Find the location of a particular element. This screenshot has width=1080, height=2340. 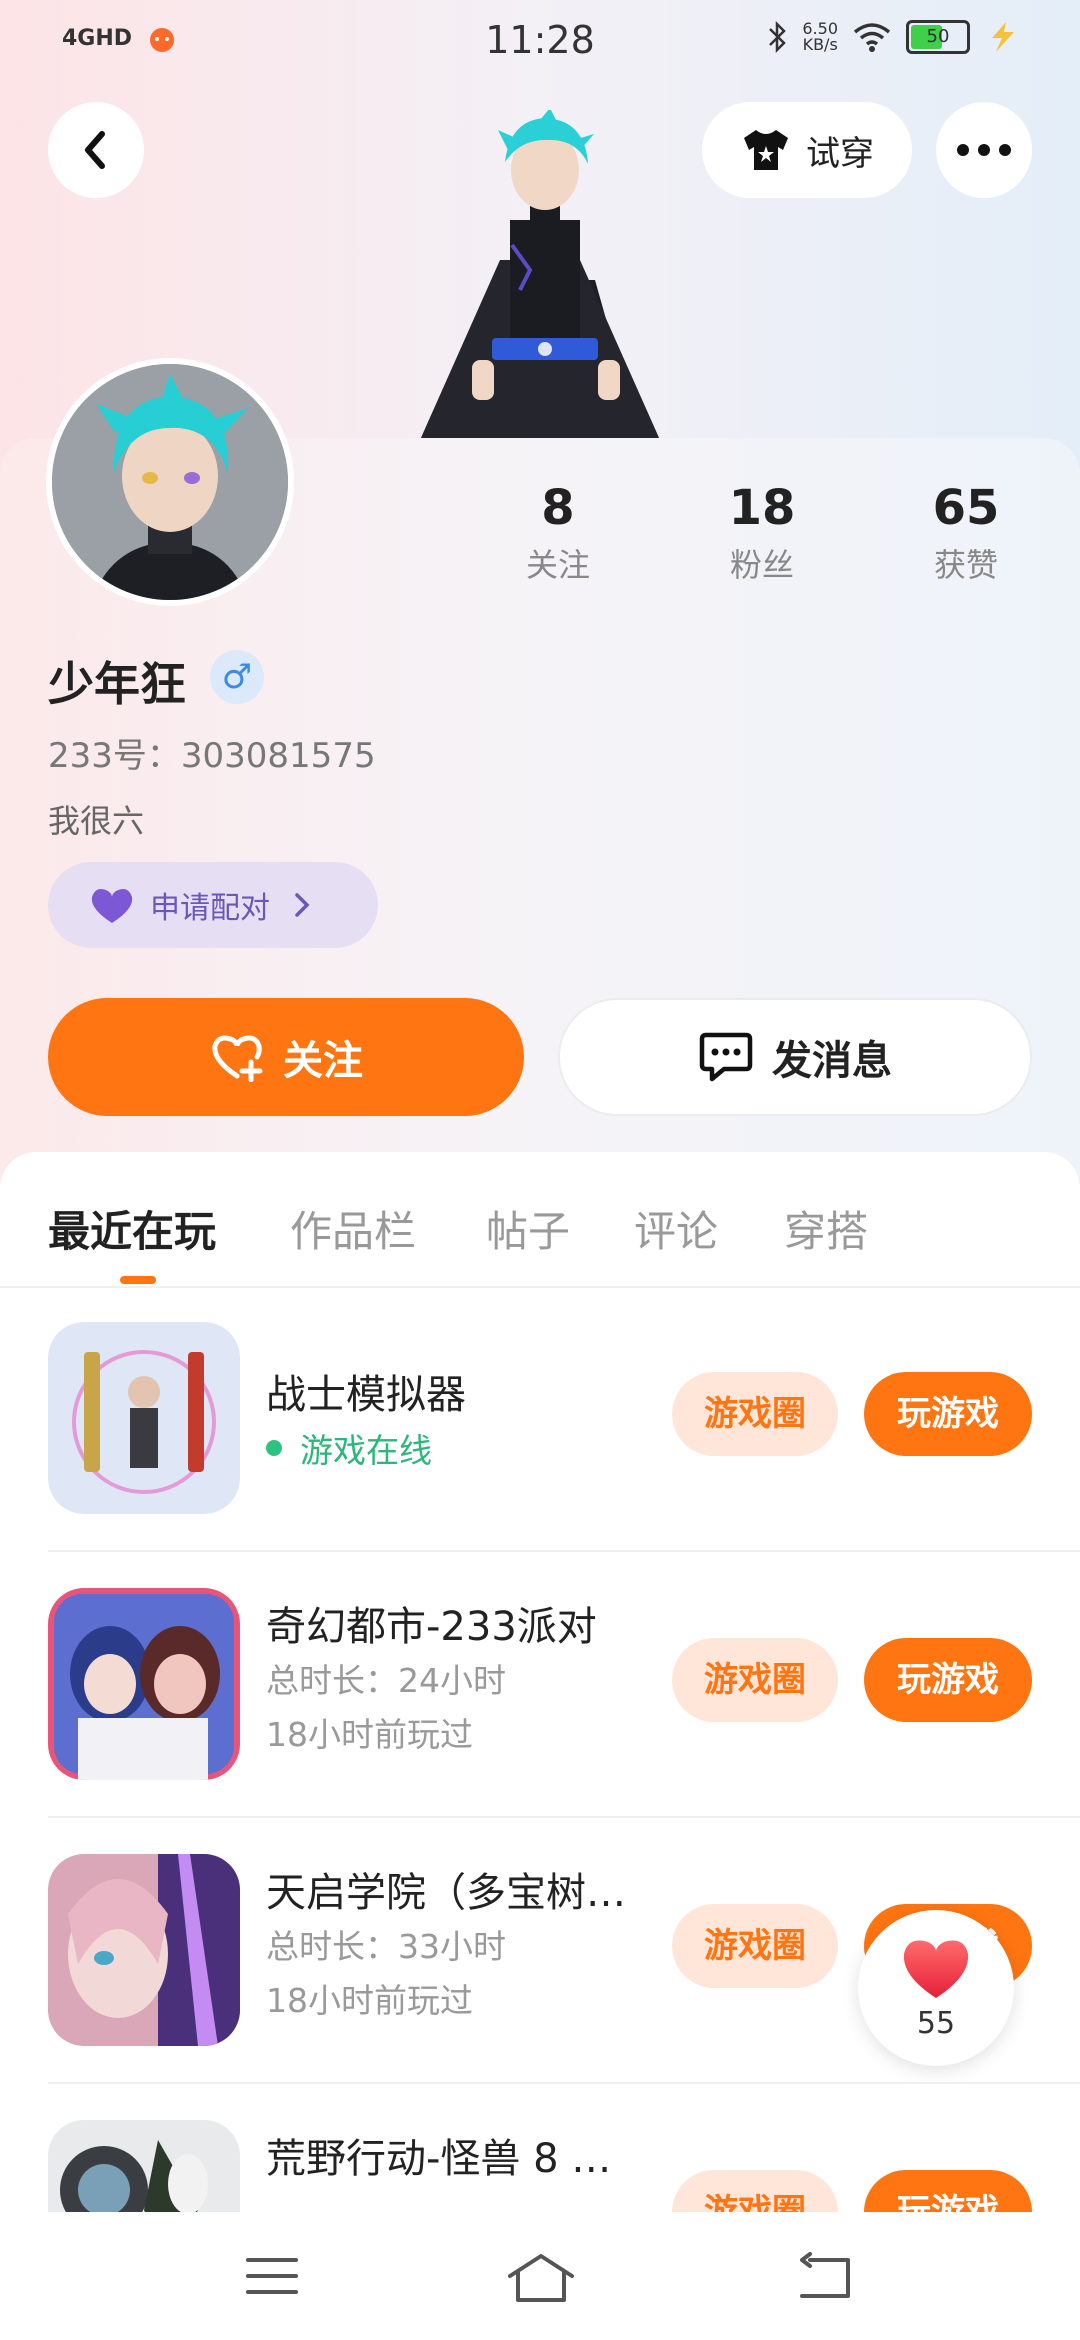

heart-plus-icon is located at coordinates (237, 1058).